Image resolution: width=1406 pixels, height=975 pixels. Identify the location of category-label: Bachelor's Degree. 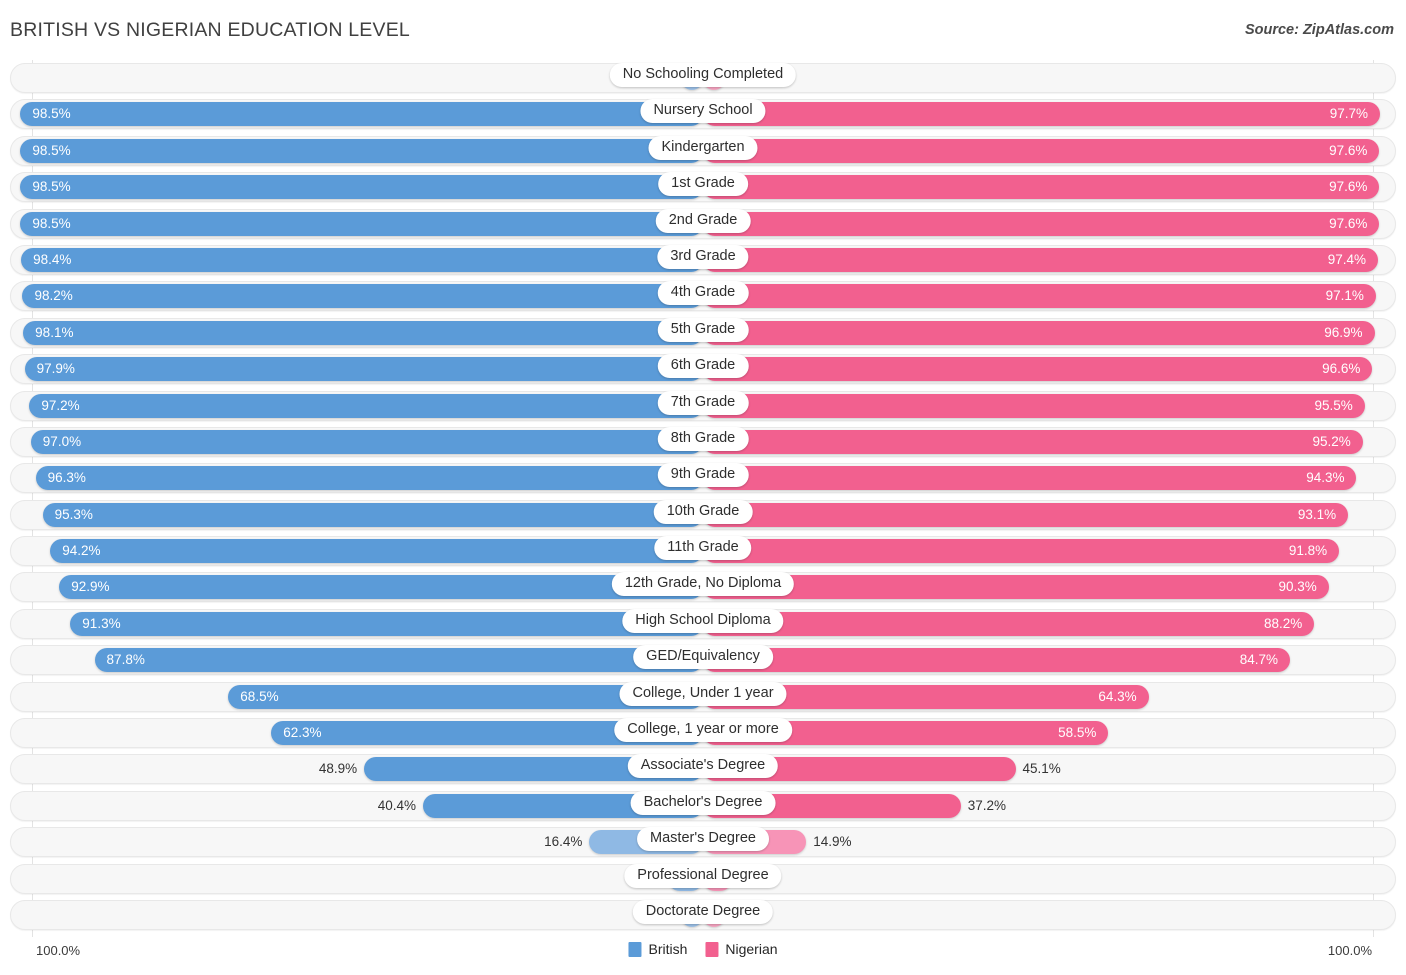
(703, 802).